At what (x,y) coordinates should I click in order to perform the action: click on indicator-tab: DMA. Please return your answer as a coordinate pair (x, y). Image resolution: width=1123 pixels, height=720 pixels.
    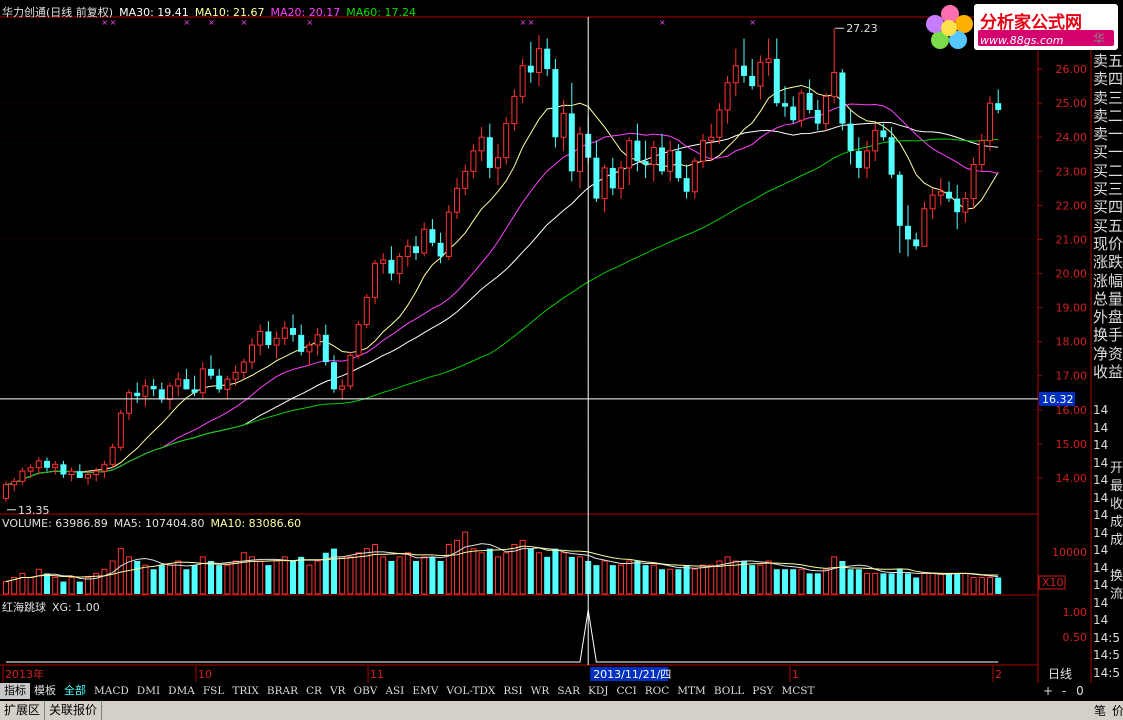
    Looking at the image, I should click on (181, 691).